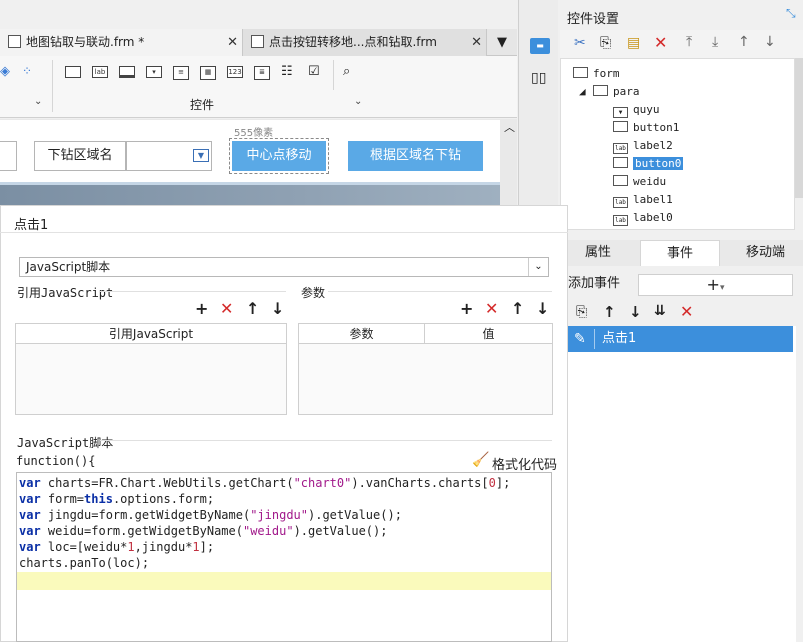  Describe the element at coordinates (765, 253) in the screenshot. I see `tab-mobile: 移动端` at that location.